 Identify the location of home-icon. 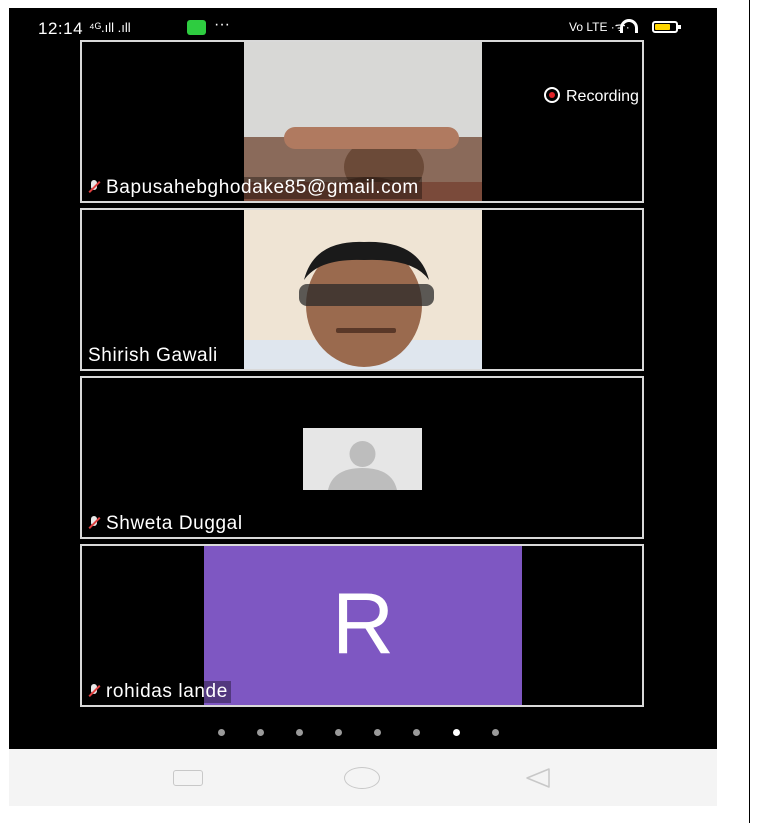
(362, 778).